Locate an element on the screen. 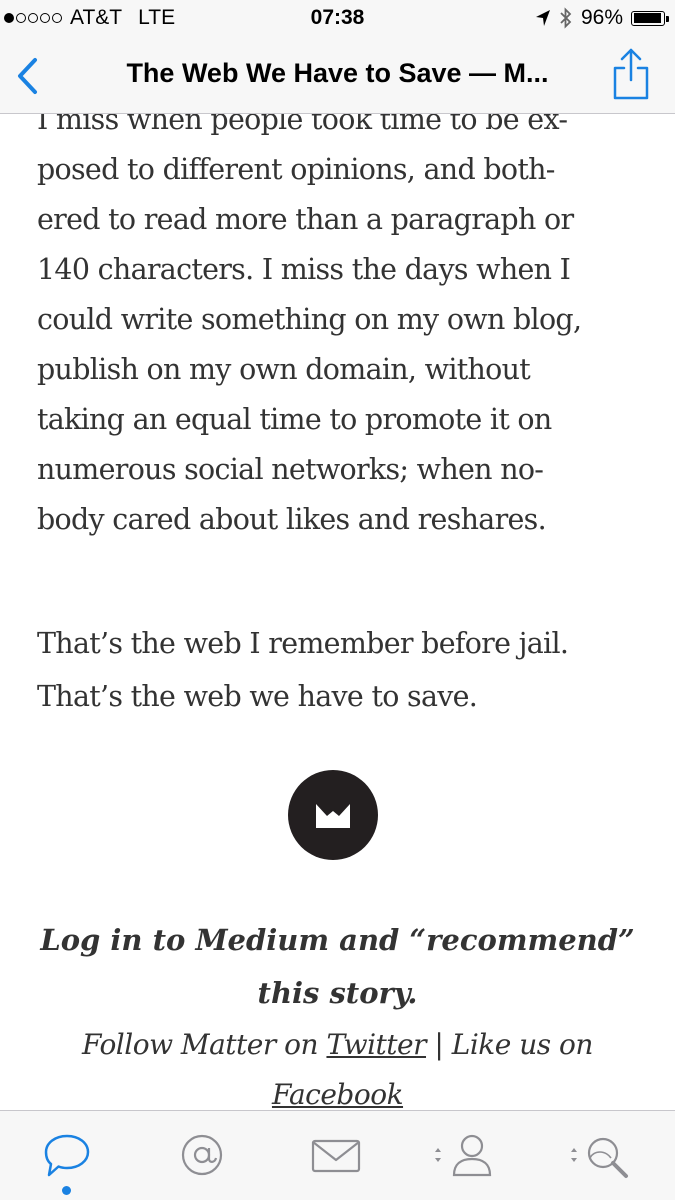  battery-fill is located at coordinates (647, 18).